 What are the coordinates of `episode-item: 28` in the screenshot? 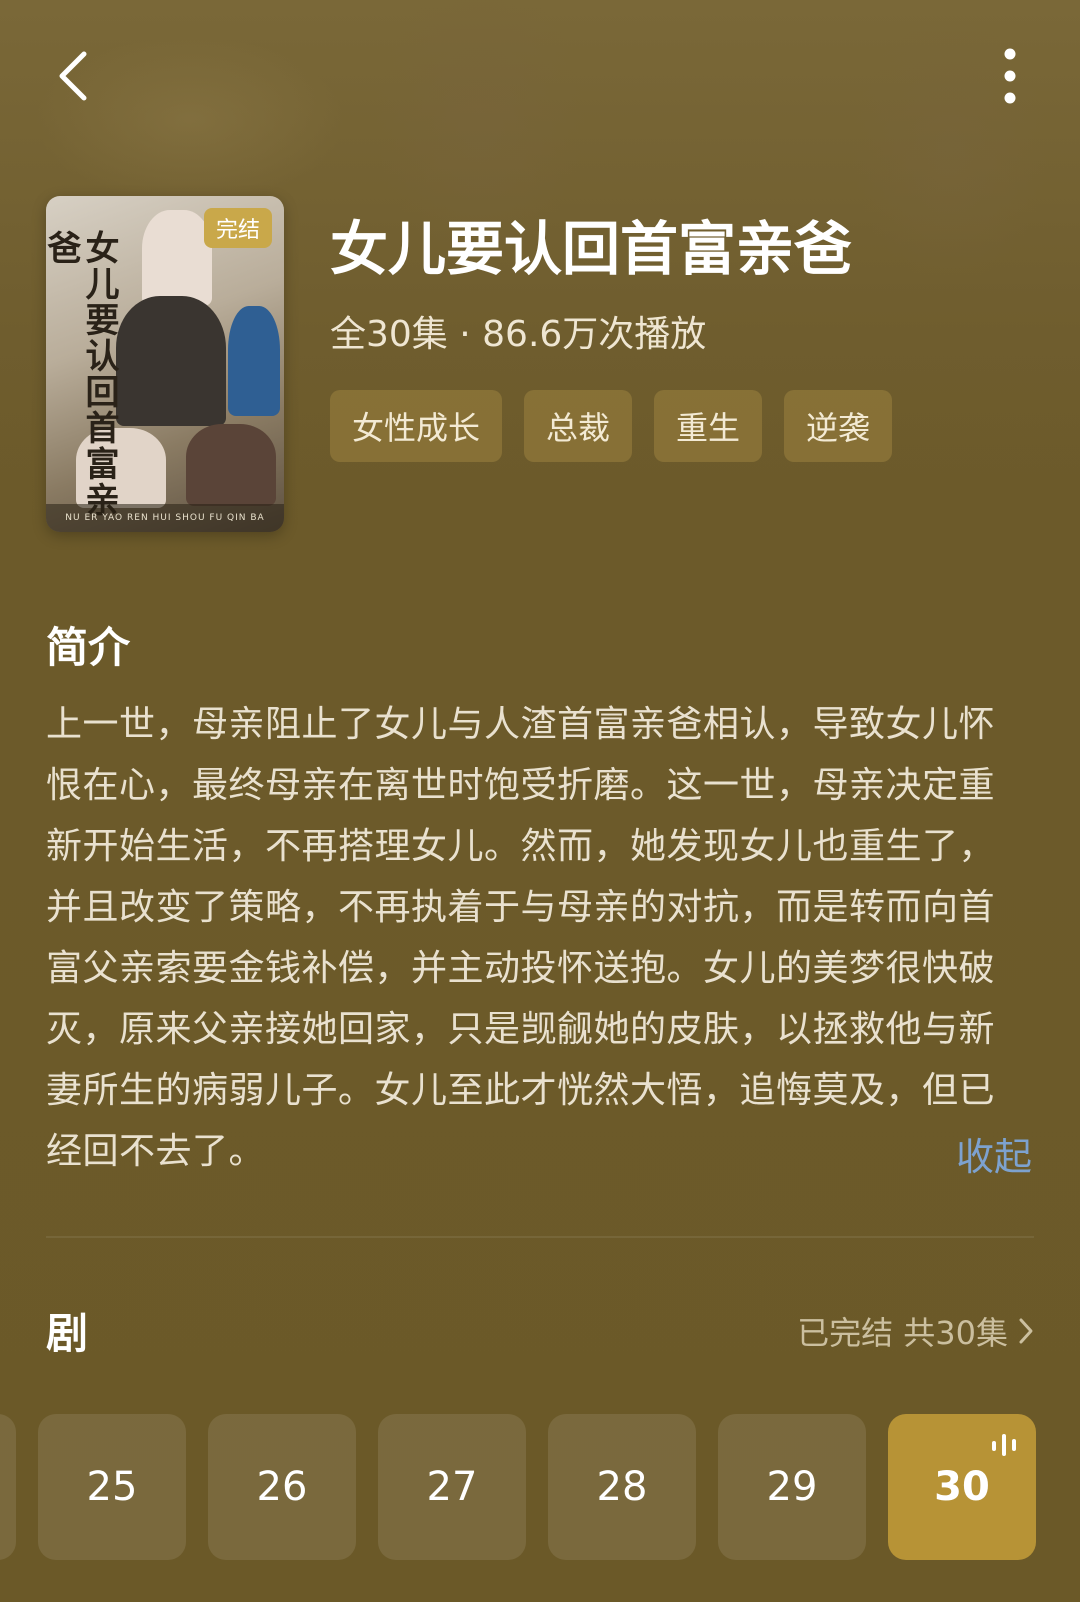 It's located at (622, 1487).